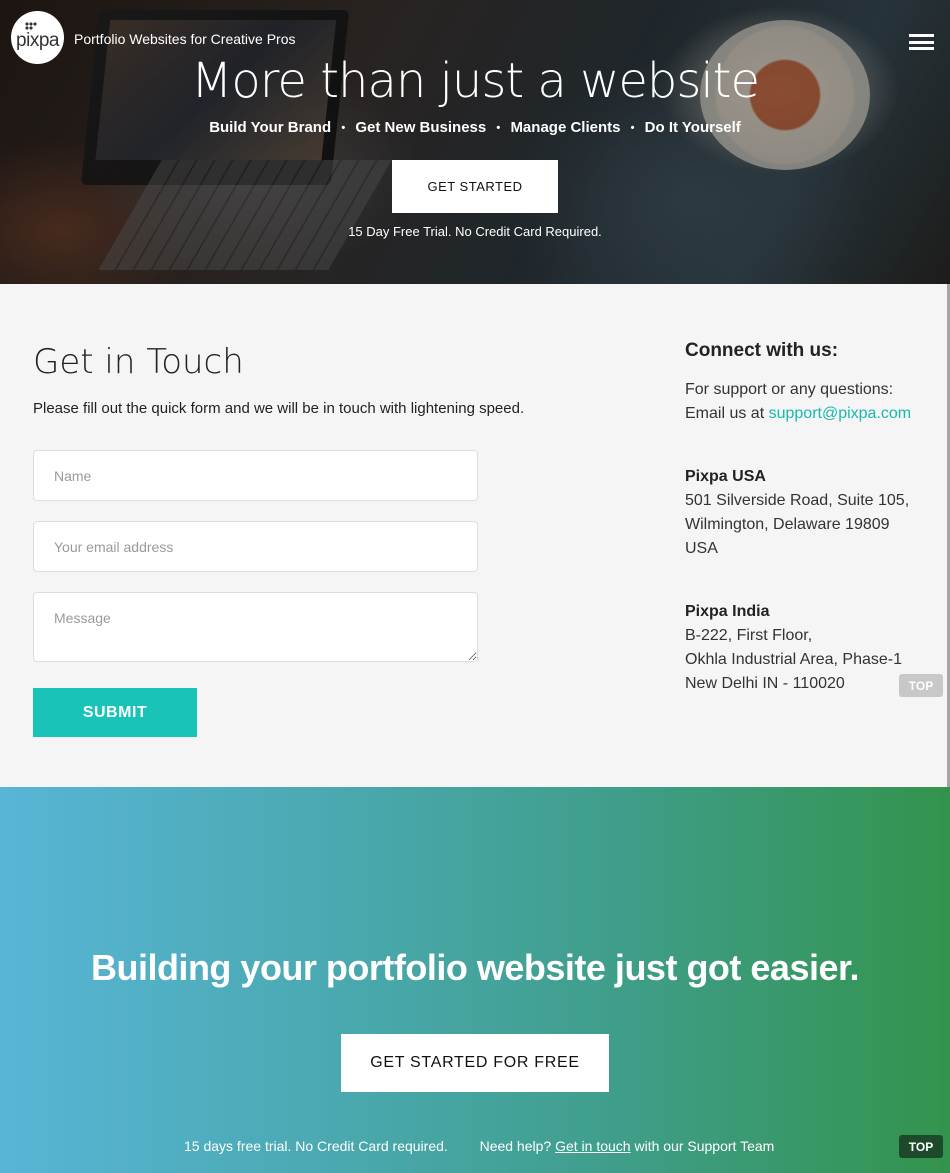 Image resolution: width=950 pixels, height=1173 pixels. What do you see at coordinates (475, 186) in the screenshot?
I see `get-started-button: GET STARTED` at bounding box center [475, 186].